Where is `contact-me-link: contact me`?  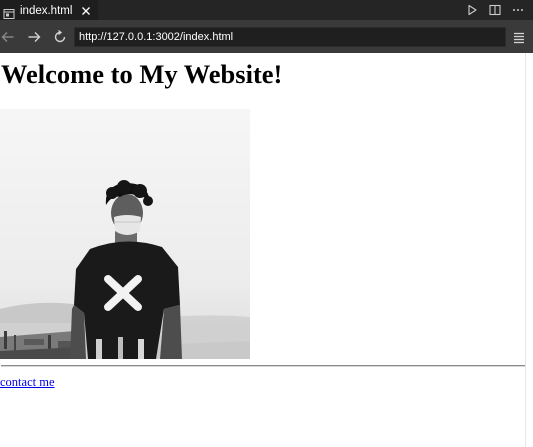
contact-me-link: contact me is located at coordinates (27, 382).